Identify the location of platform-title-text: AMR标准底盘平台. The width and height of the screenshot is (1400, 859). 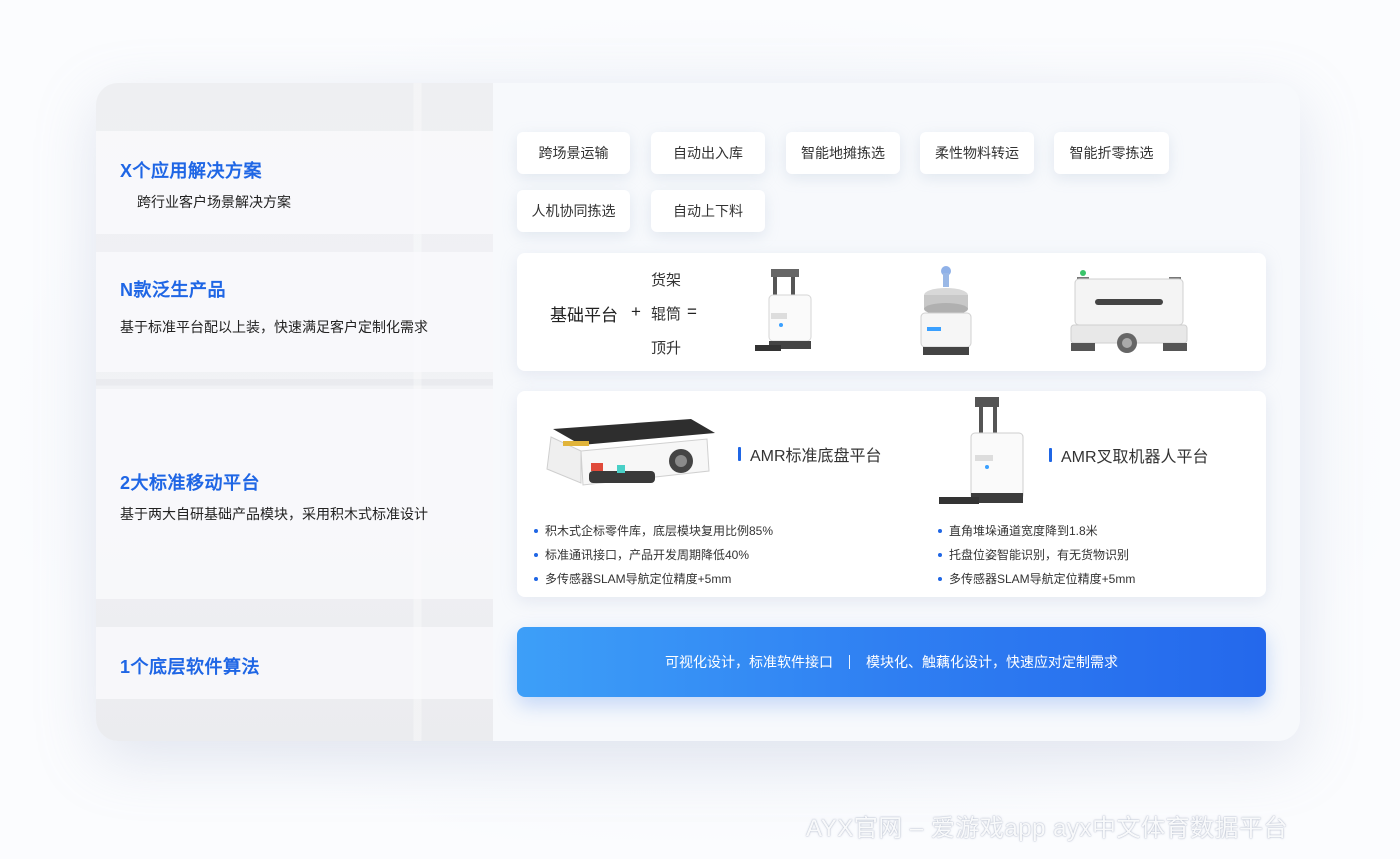
(816, 456).